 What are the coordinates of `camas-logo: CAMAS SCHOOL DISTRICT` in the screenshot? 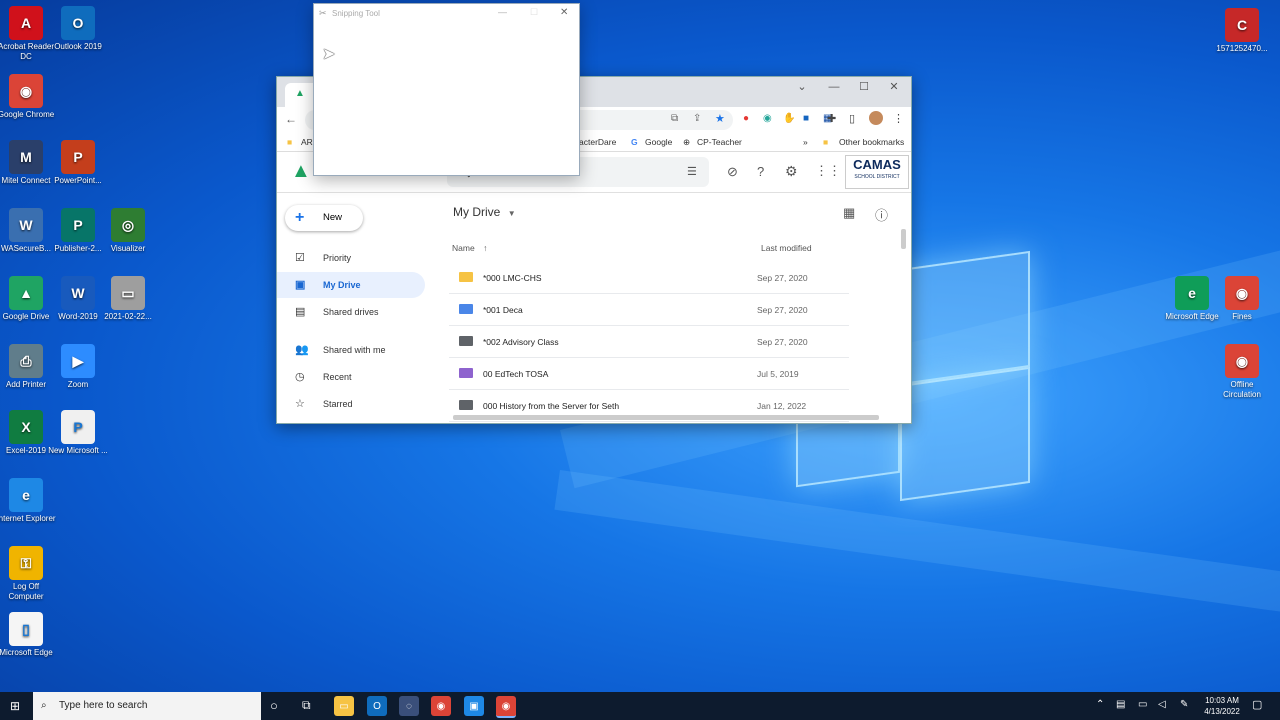 It's located at (877, 172).